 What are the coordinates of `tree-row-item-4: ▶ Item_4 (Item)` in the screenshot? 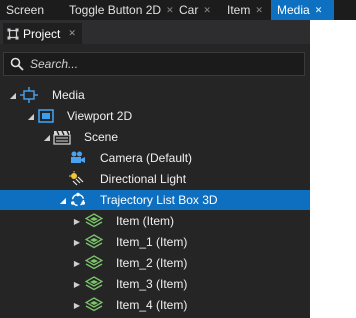 It's located at (155, 305).